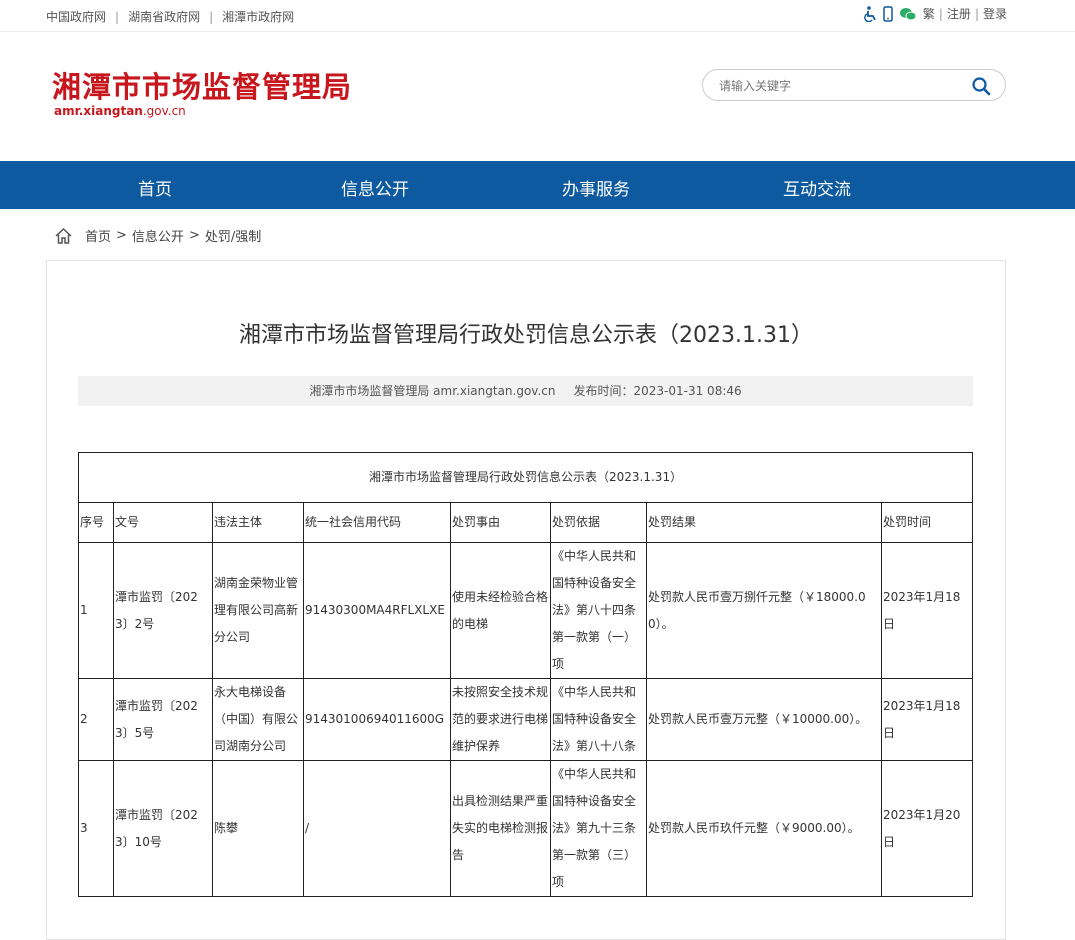 Image resolution: width=1075 pixels, height=940 pixels. I want to click on site-domain-bold: amr.xiangtan, so click(98, 111).